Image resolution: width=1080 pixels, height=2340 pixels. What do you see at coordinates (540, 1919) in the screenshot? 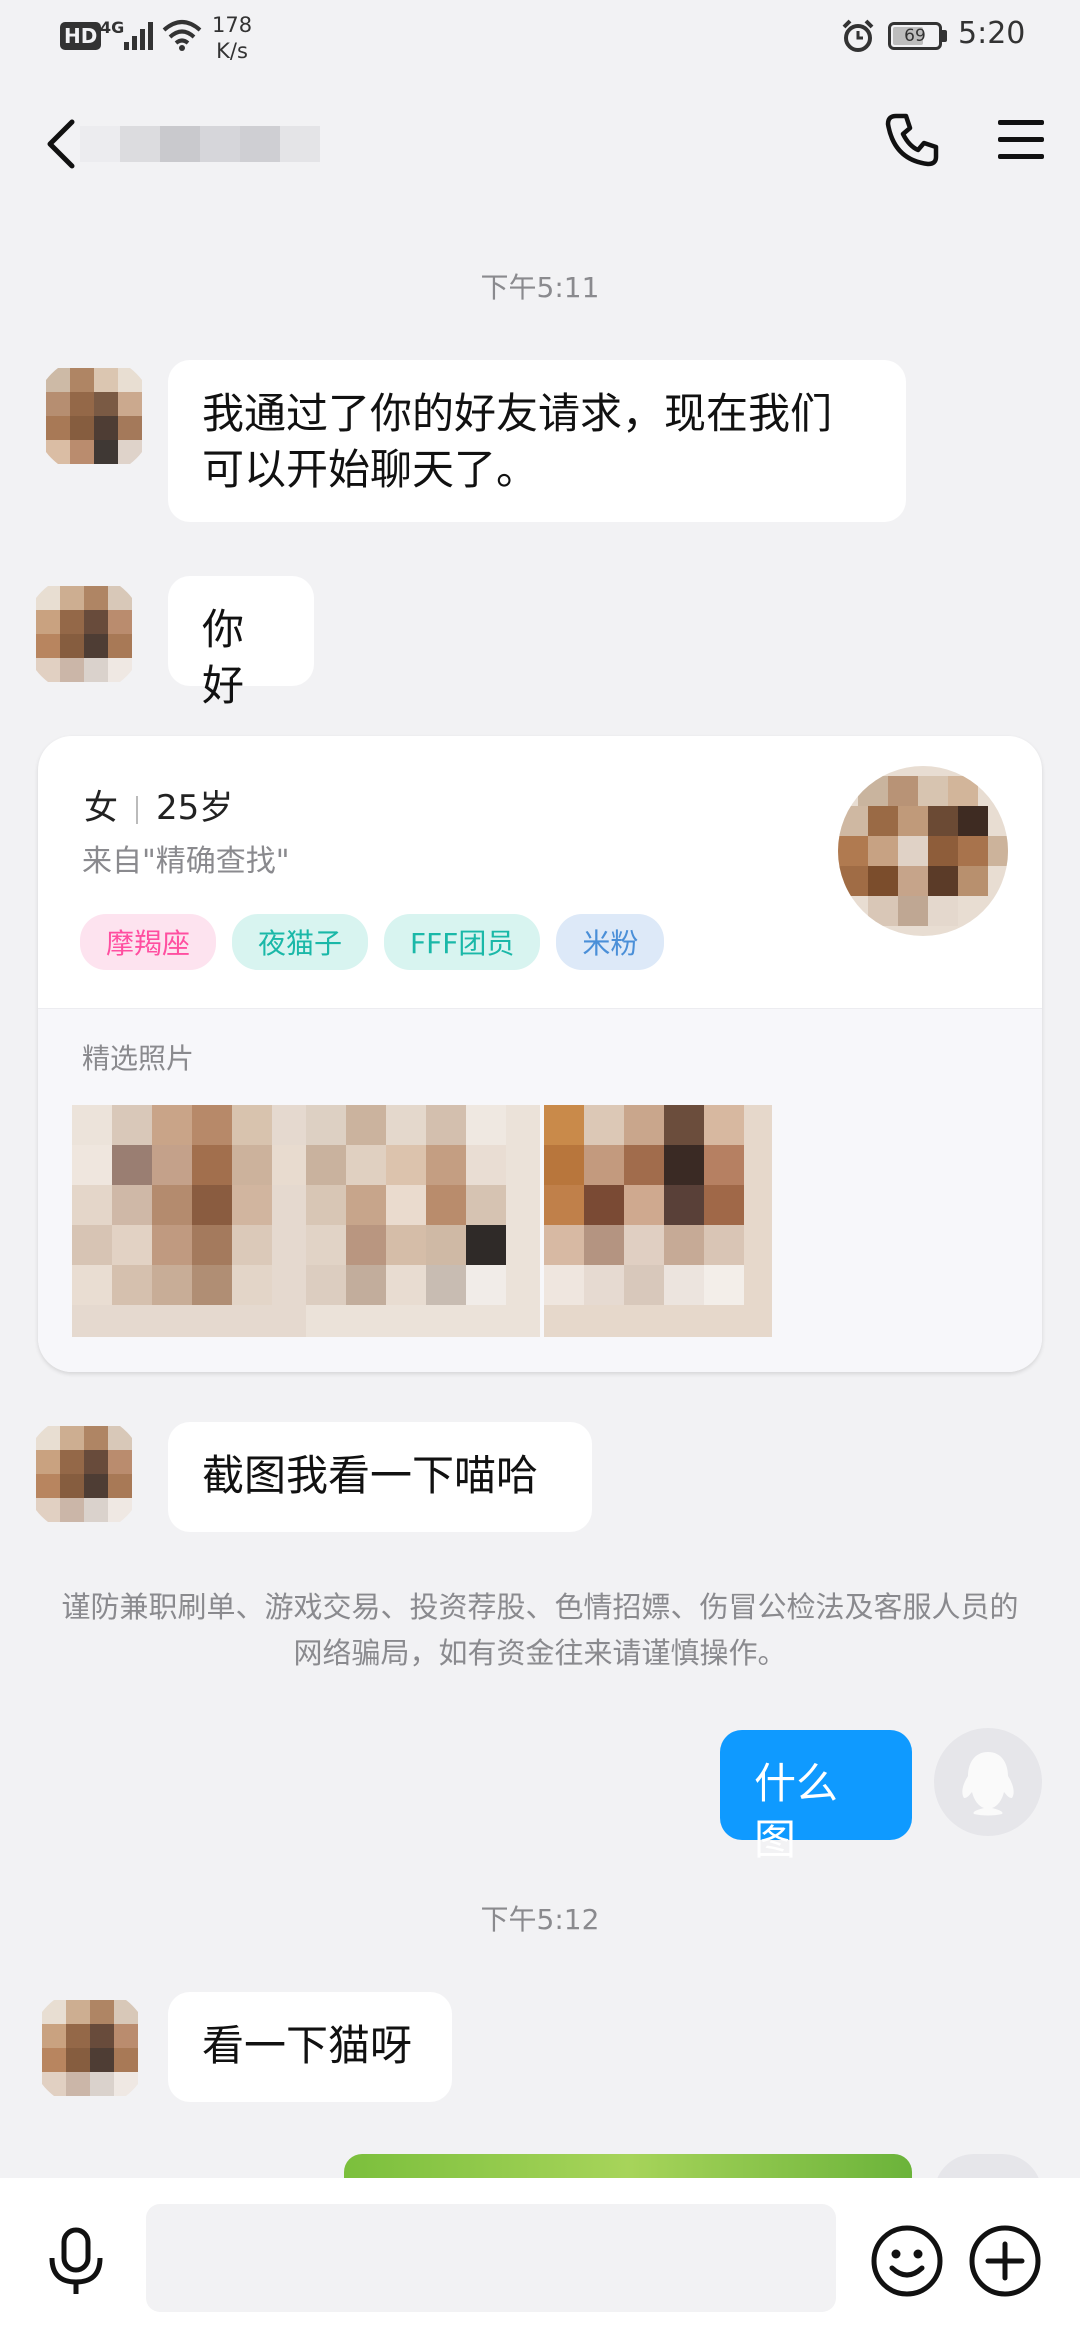
I see `message-timestamp: 下午5:12` at bounding box center [540, 1919].